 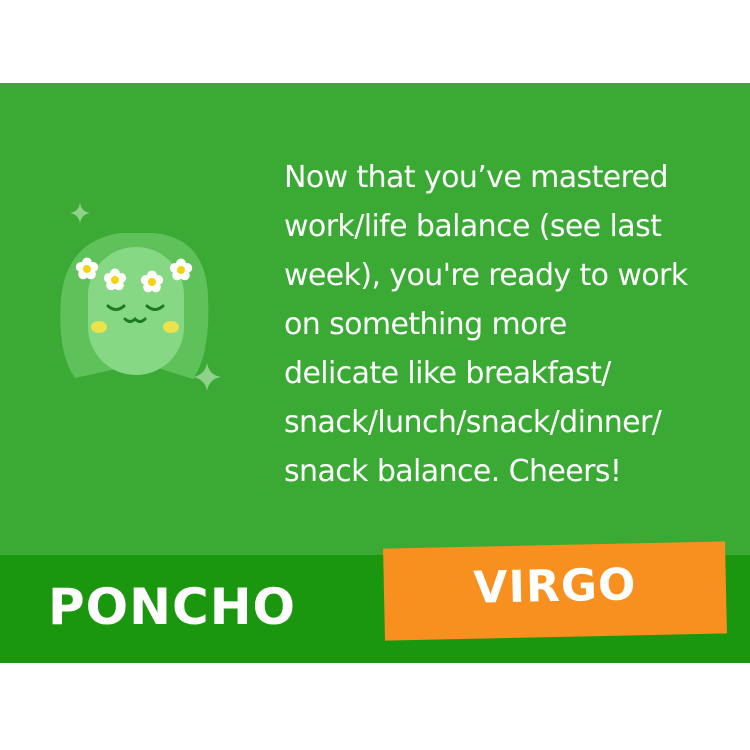 I want to click on zodiac-sign-label: VIRGO, so click(x=554, y=586).